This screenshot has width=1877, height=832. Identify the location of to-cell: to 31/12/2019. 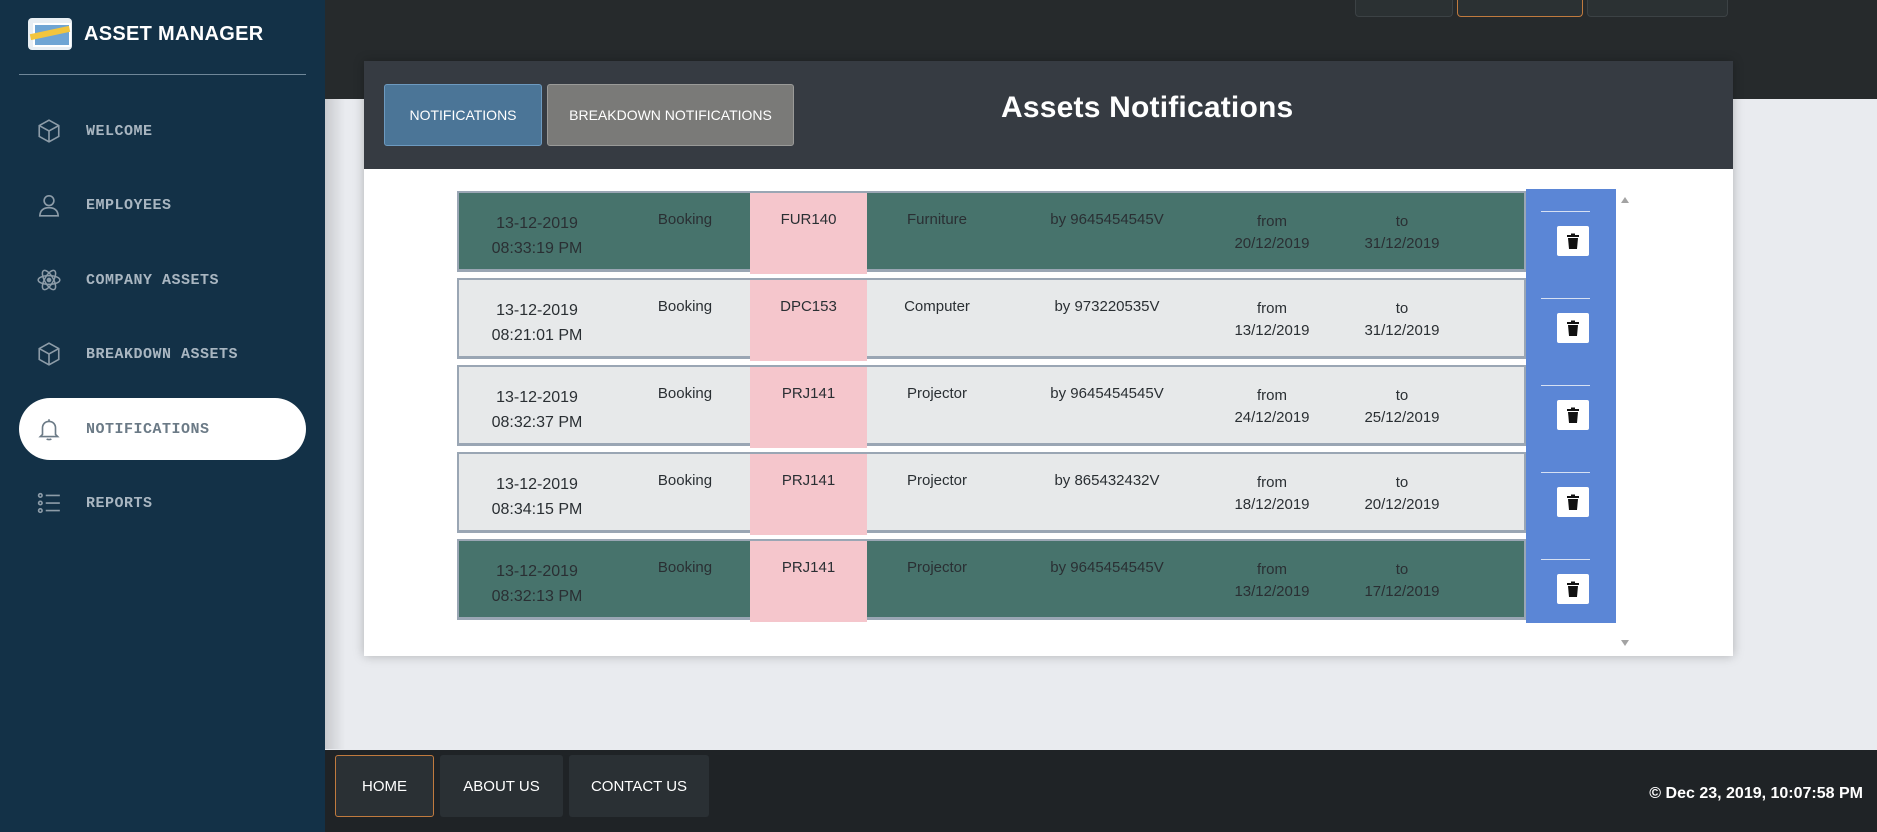
(1402, 320).